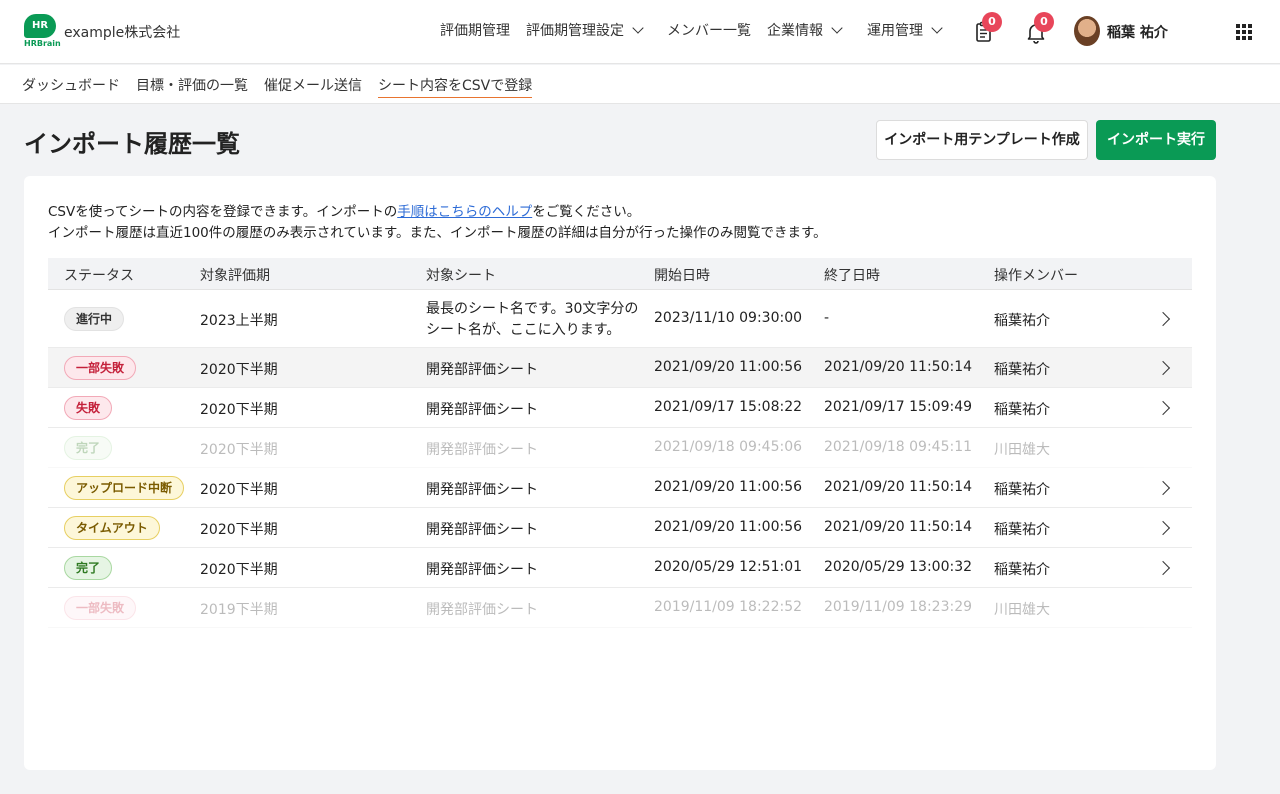  Describe the element at coordinates (898, 407) in the screenshot. I see `end-cell: 2021/09/17 15:09:49` at that location.